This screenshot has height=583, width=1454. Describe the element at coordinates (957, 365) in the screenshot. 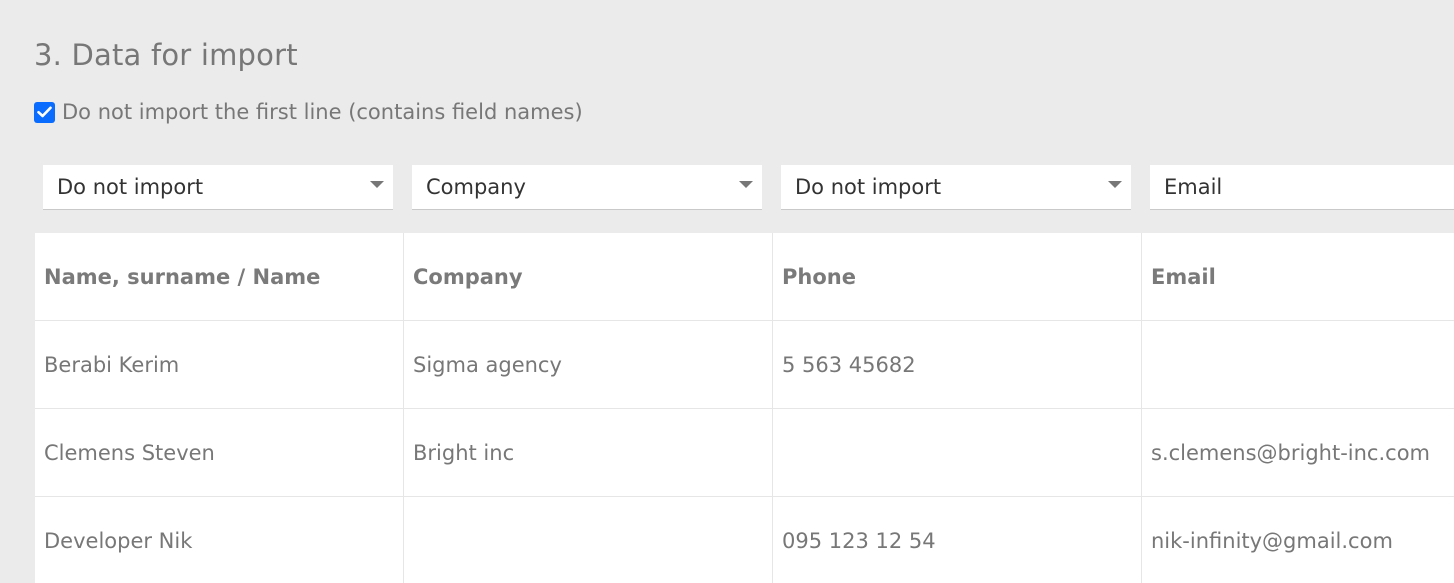

I see `table-cell: 5 563 45682` at that location.